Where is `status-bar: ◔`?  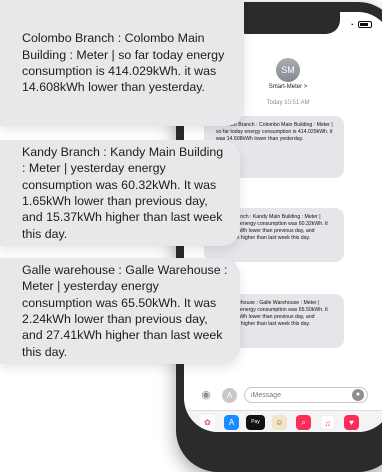 status-bar: ◔ is located at coordinates (361, 24).